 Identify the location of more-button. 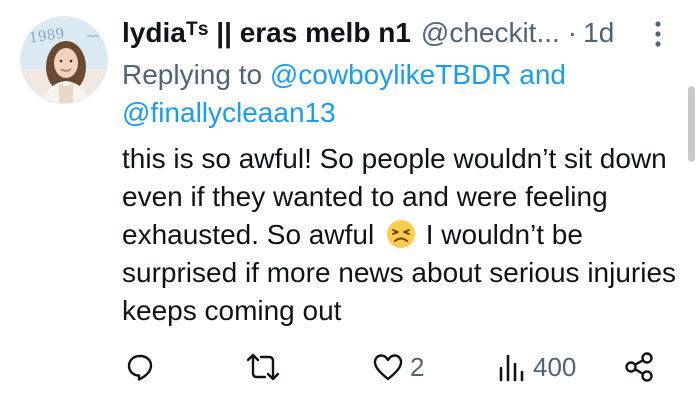
(658, 35).